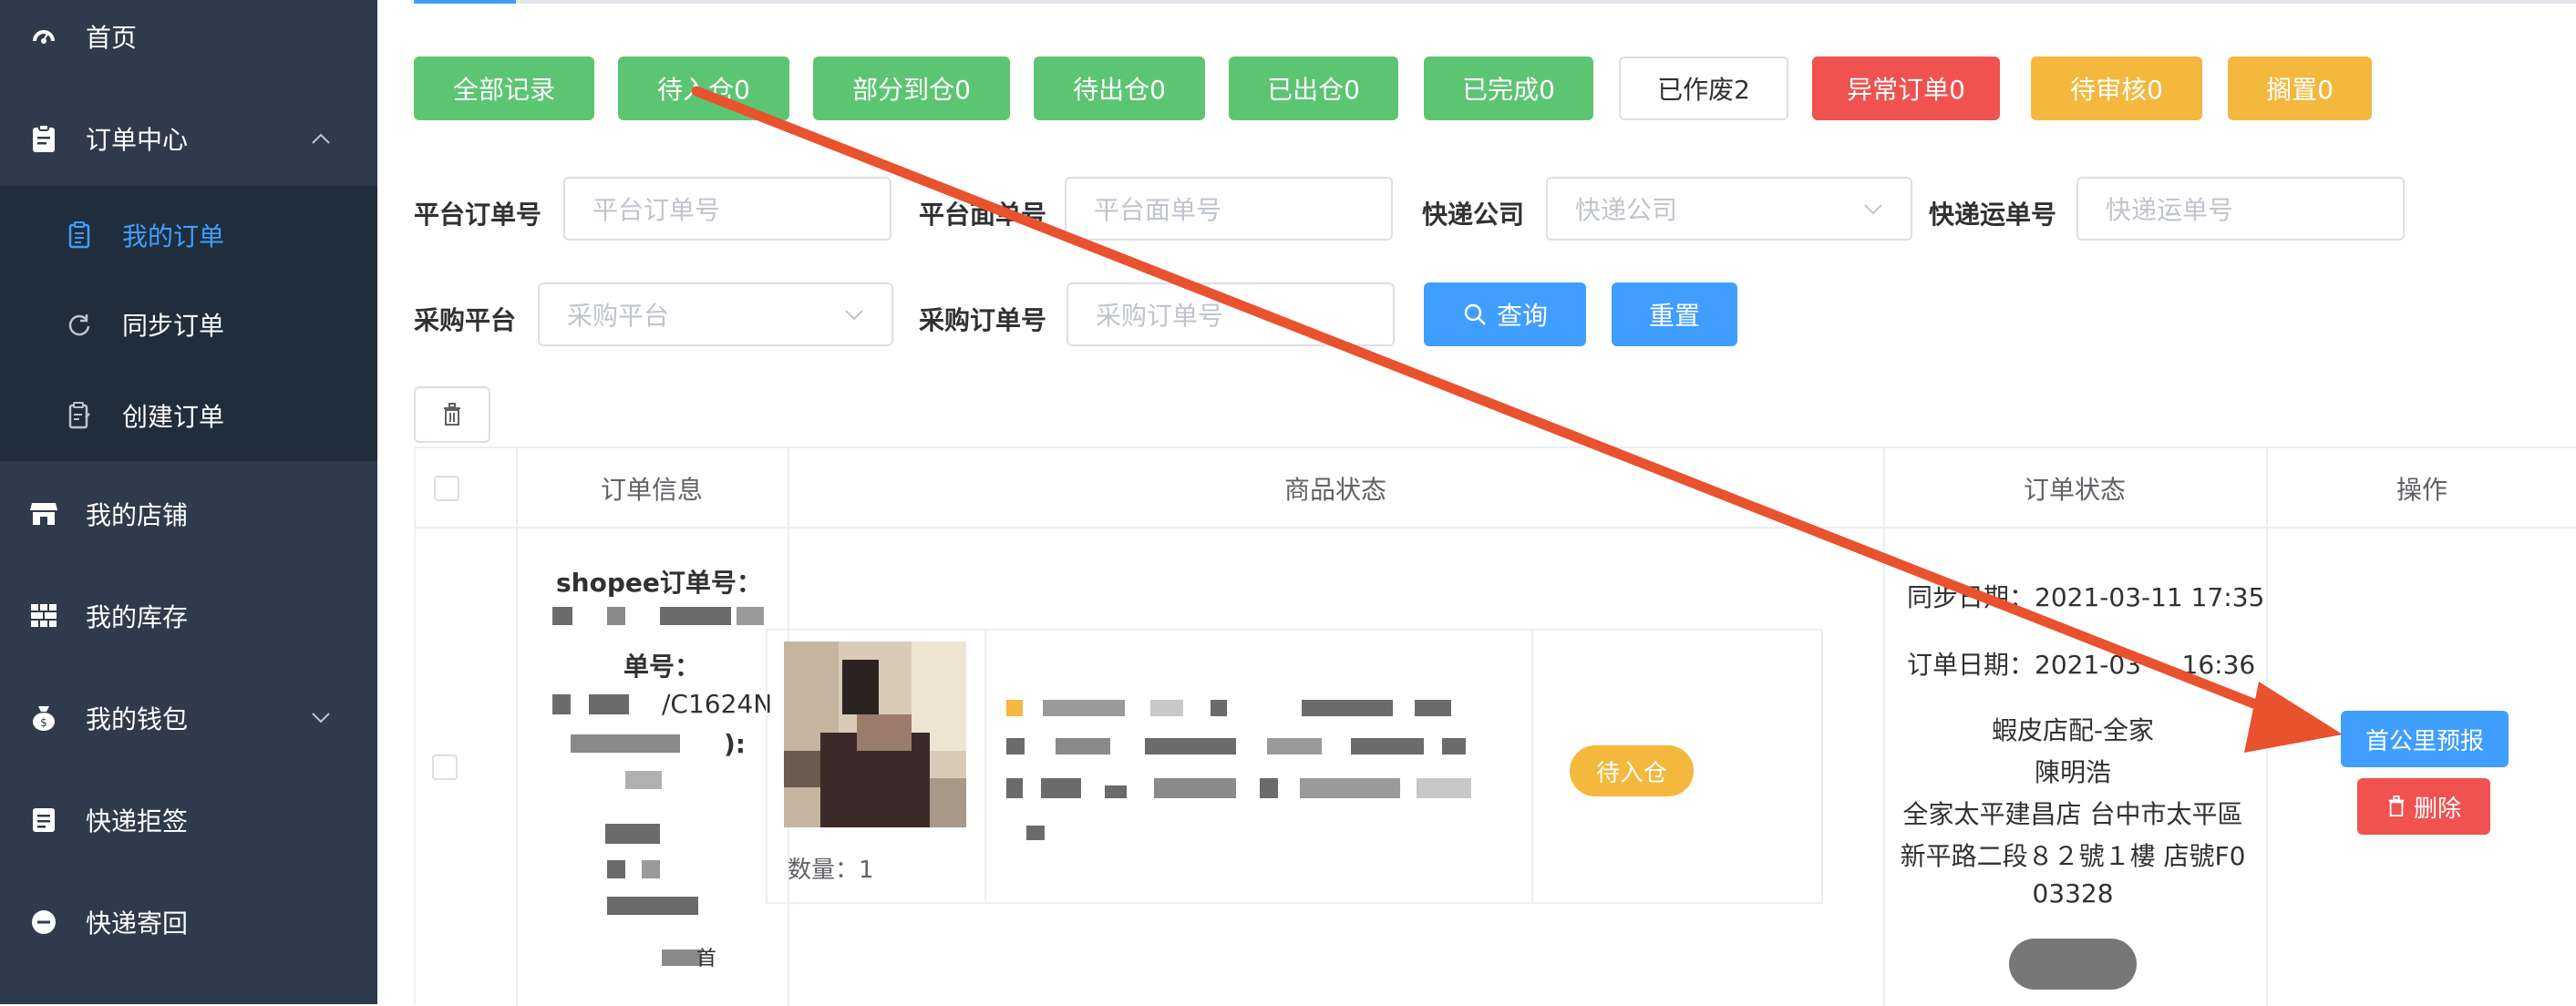 The width and height of the screenshot is (2576, 1006). Describe the element at coordinates (1313, 88) in the screenshot. I see `filter-shipped-button: 已出仓0` at that location.